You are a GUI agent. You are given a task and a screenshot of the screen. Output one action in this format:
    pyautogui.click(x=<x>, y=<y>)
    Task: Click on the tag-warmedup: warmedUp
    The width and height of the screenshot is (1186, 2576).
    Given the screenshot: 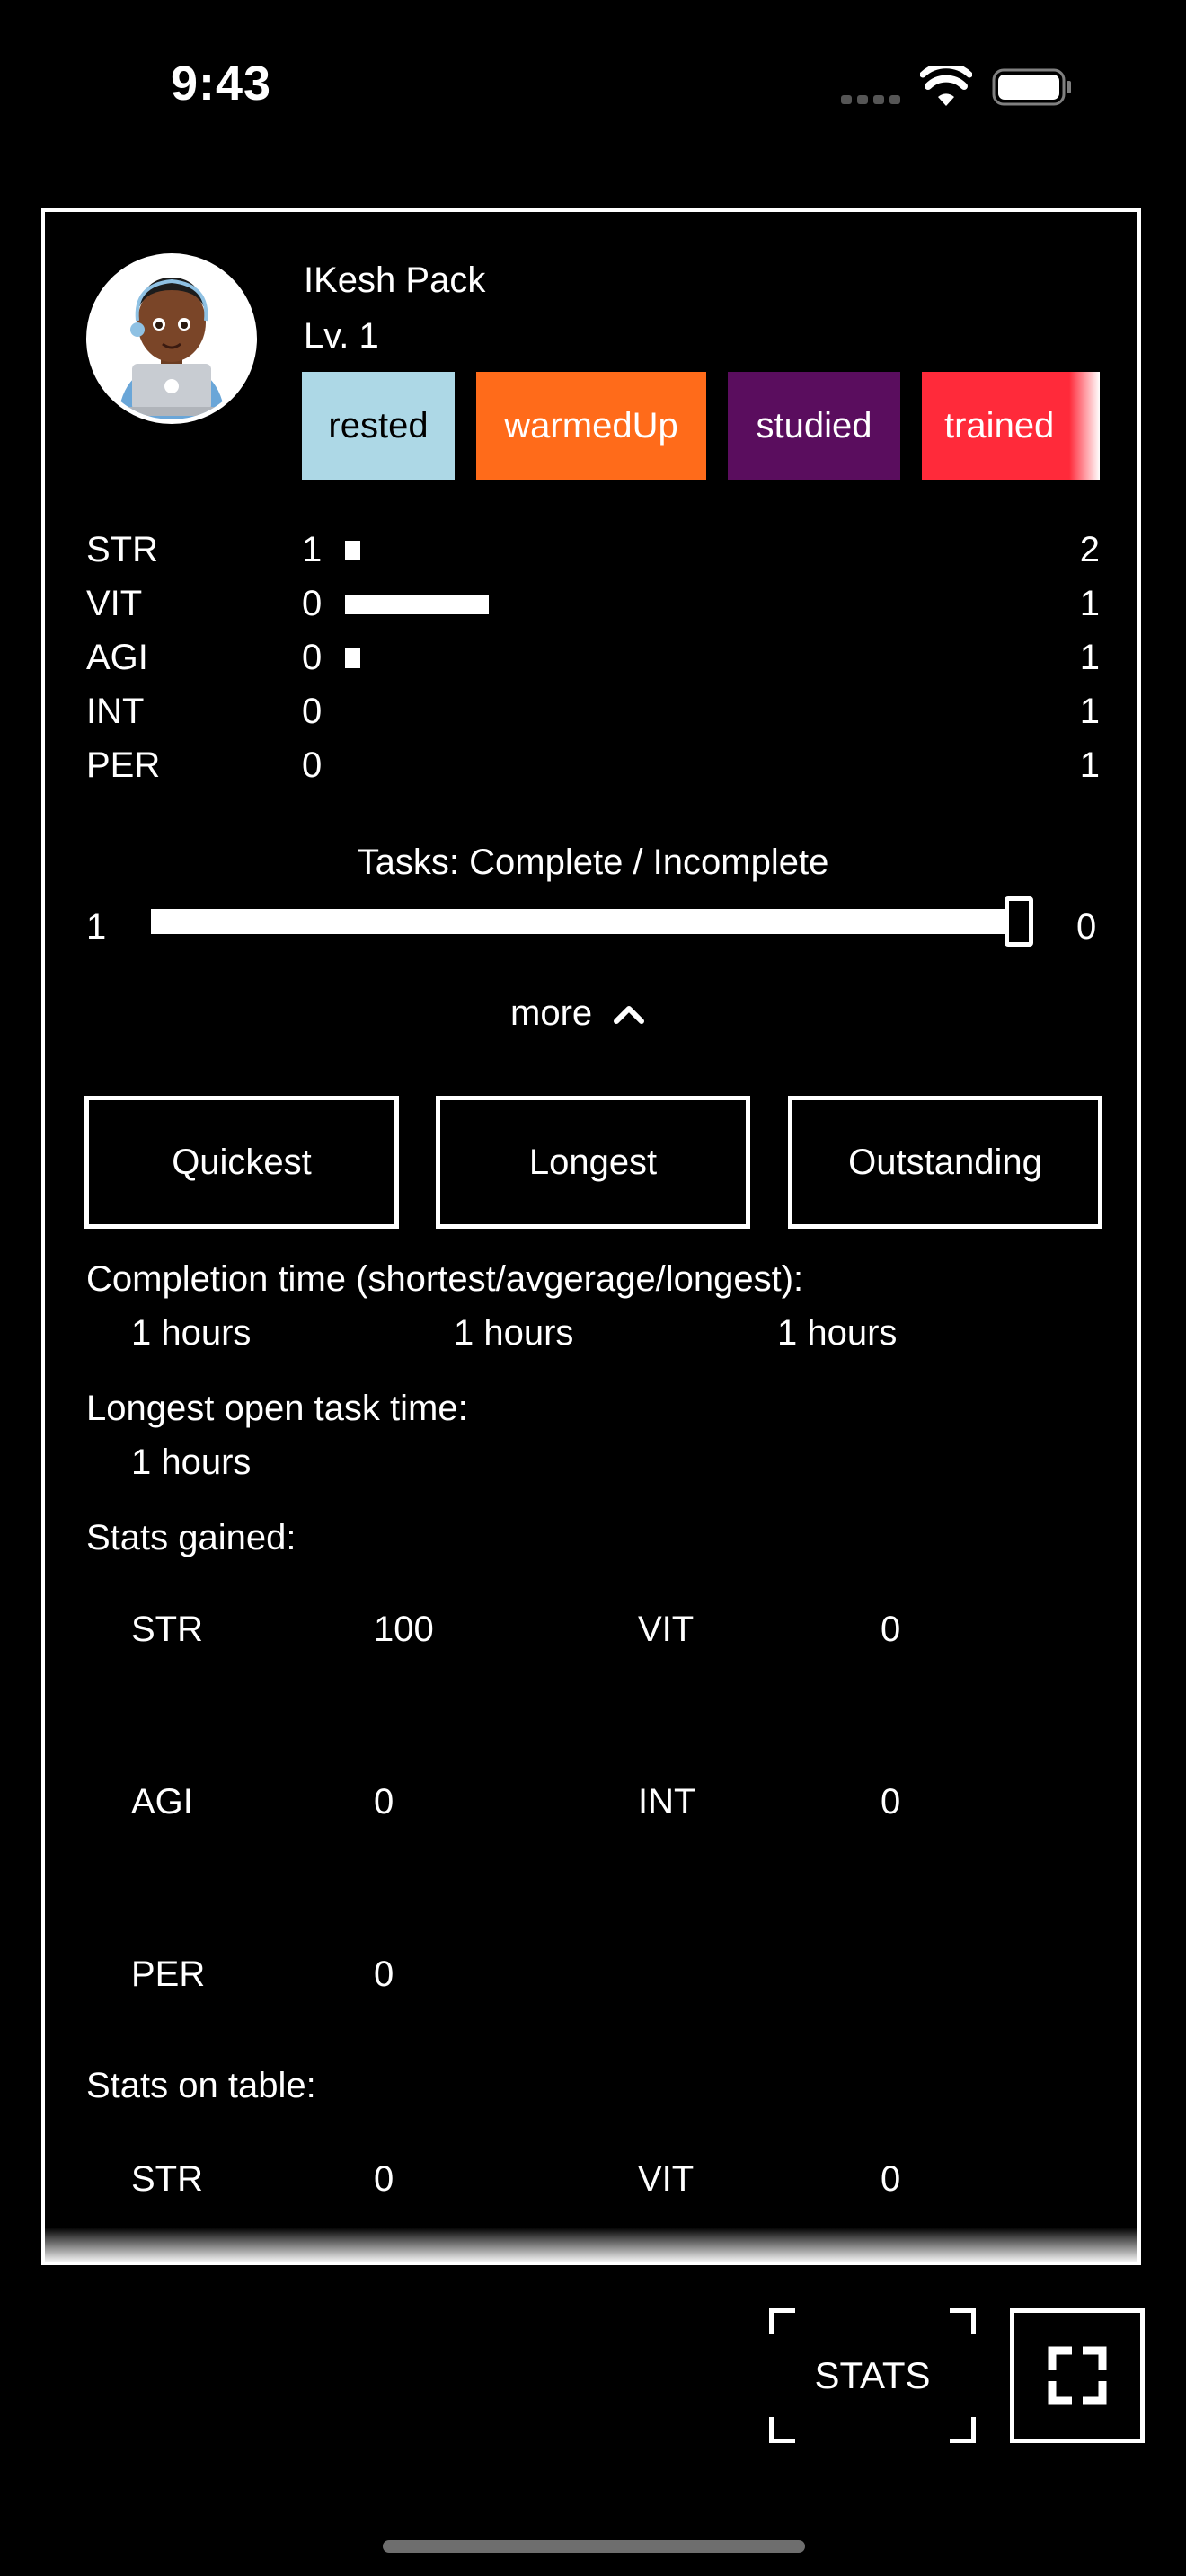 What is the action you would take?
    pyautogui.click(x=591, y=426)
    